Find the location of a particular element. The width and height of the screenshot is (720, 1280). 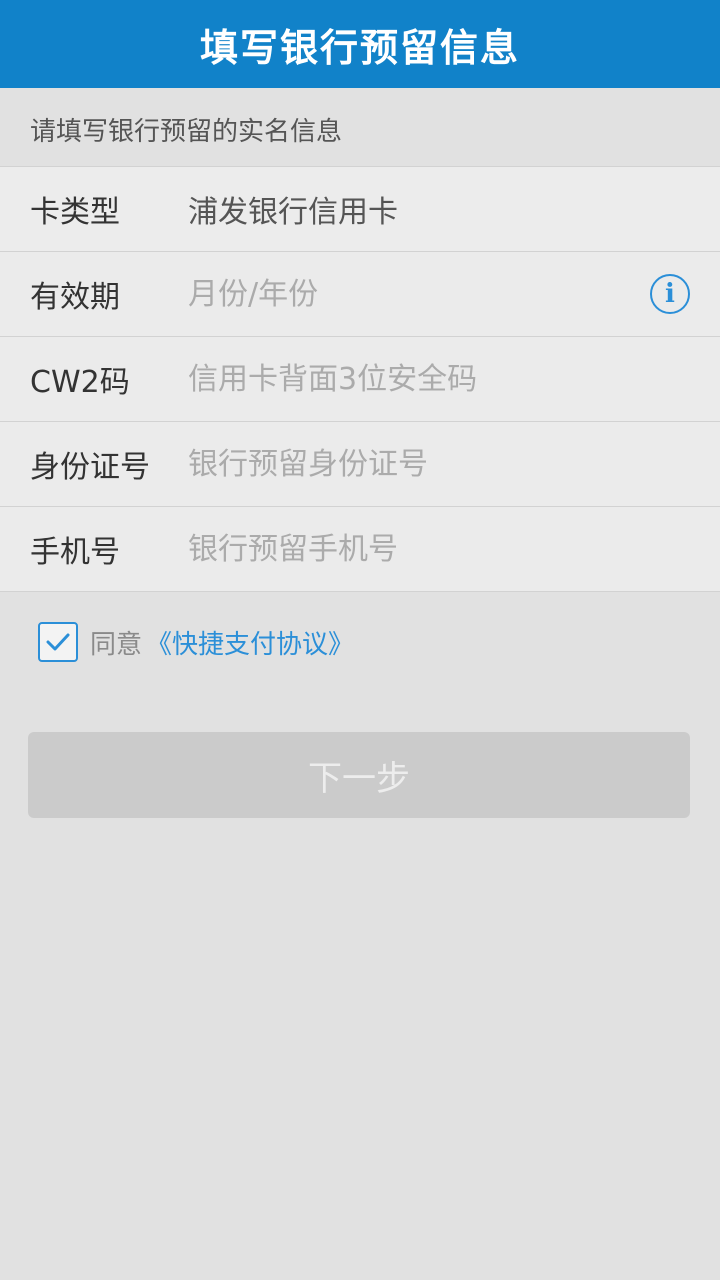

header-bar: 填写银行预留信息 is located at coordinates (360, 44).